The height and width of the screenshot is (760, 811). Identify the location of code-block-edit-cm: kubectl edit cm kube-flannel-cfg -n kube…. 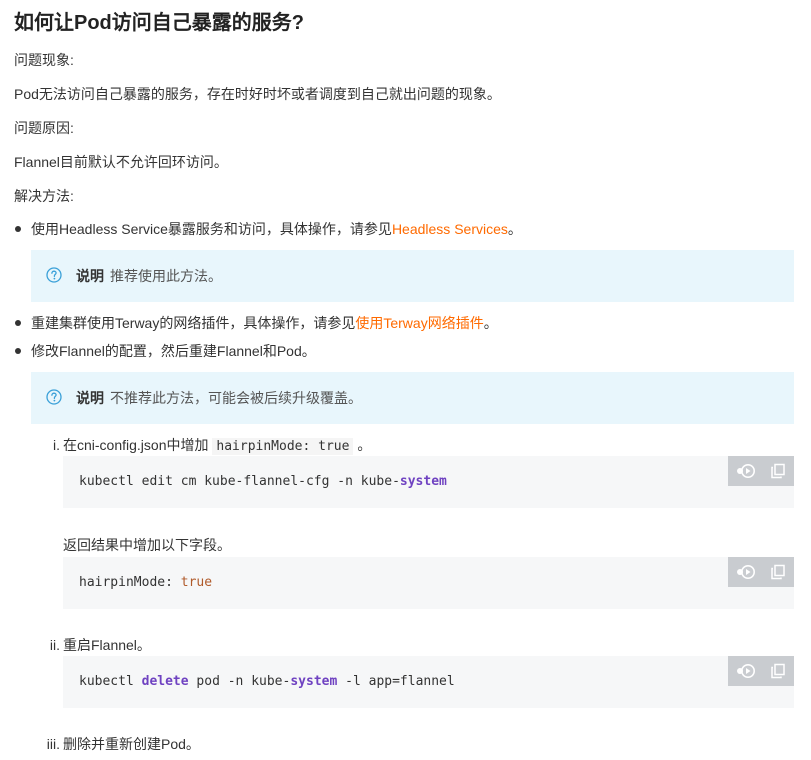
(428, 482).